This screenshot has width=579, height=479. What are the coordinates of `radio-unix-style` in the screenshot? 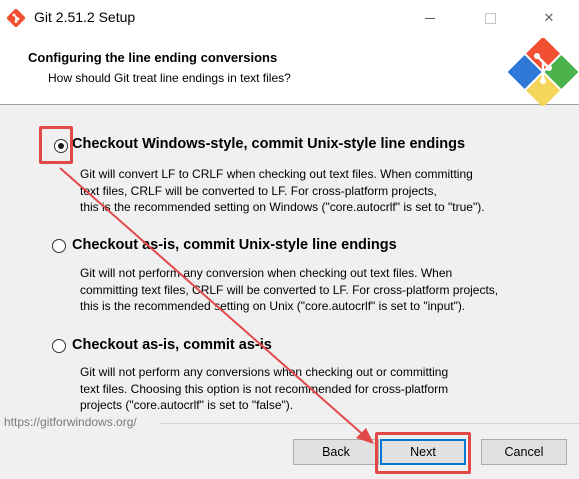 It's located at (59, 246).